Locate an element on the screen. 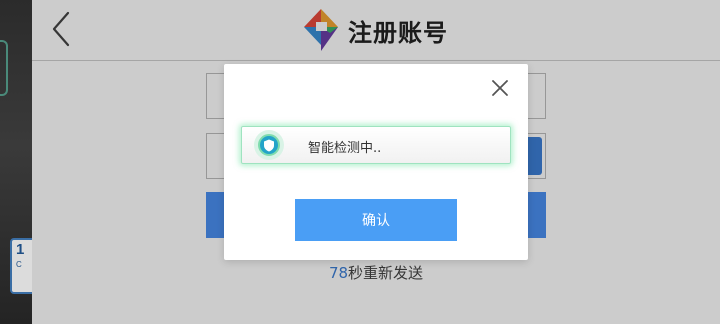  badge-glyph: 1 is located at coordinates (20, 249).